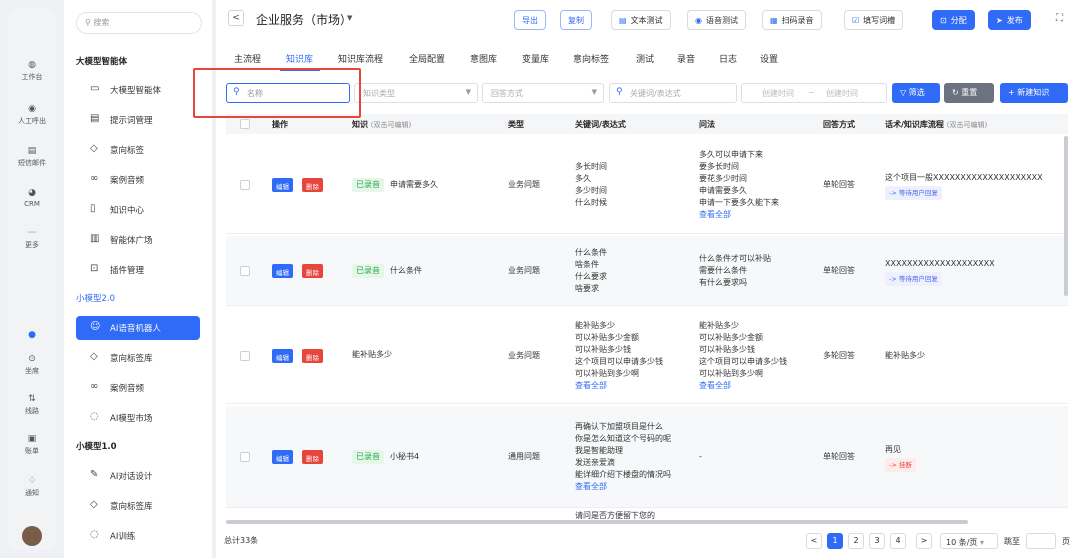 The width and height of the screenshot is (1080, 558). What do you see at coordinates (138, 240) in the screenshot?
I see `sidebar-item: ▥ 智能体广场` at bounding box center [138, 240].